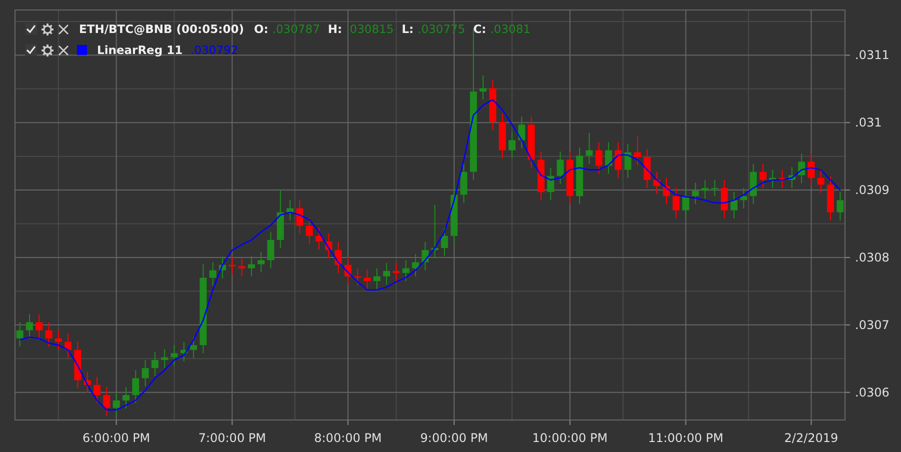 This screenshot has height=452, width=901. I want to click on field-label: H:, so click(335, 29).